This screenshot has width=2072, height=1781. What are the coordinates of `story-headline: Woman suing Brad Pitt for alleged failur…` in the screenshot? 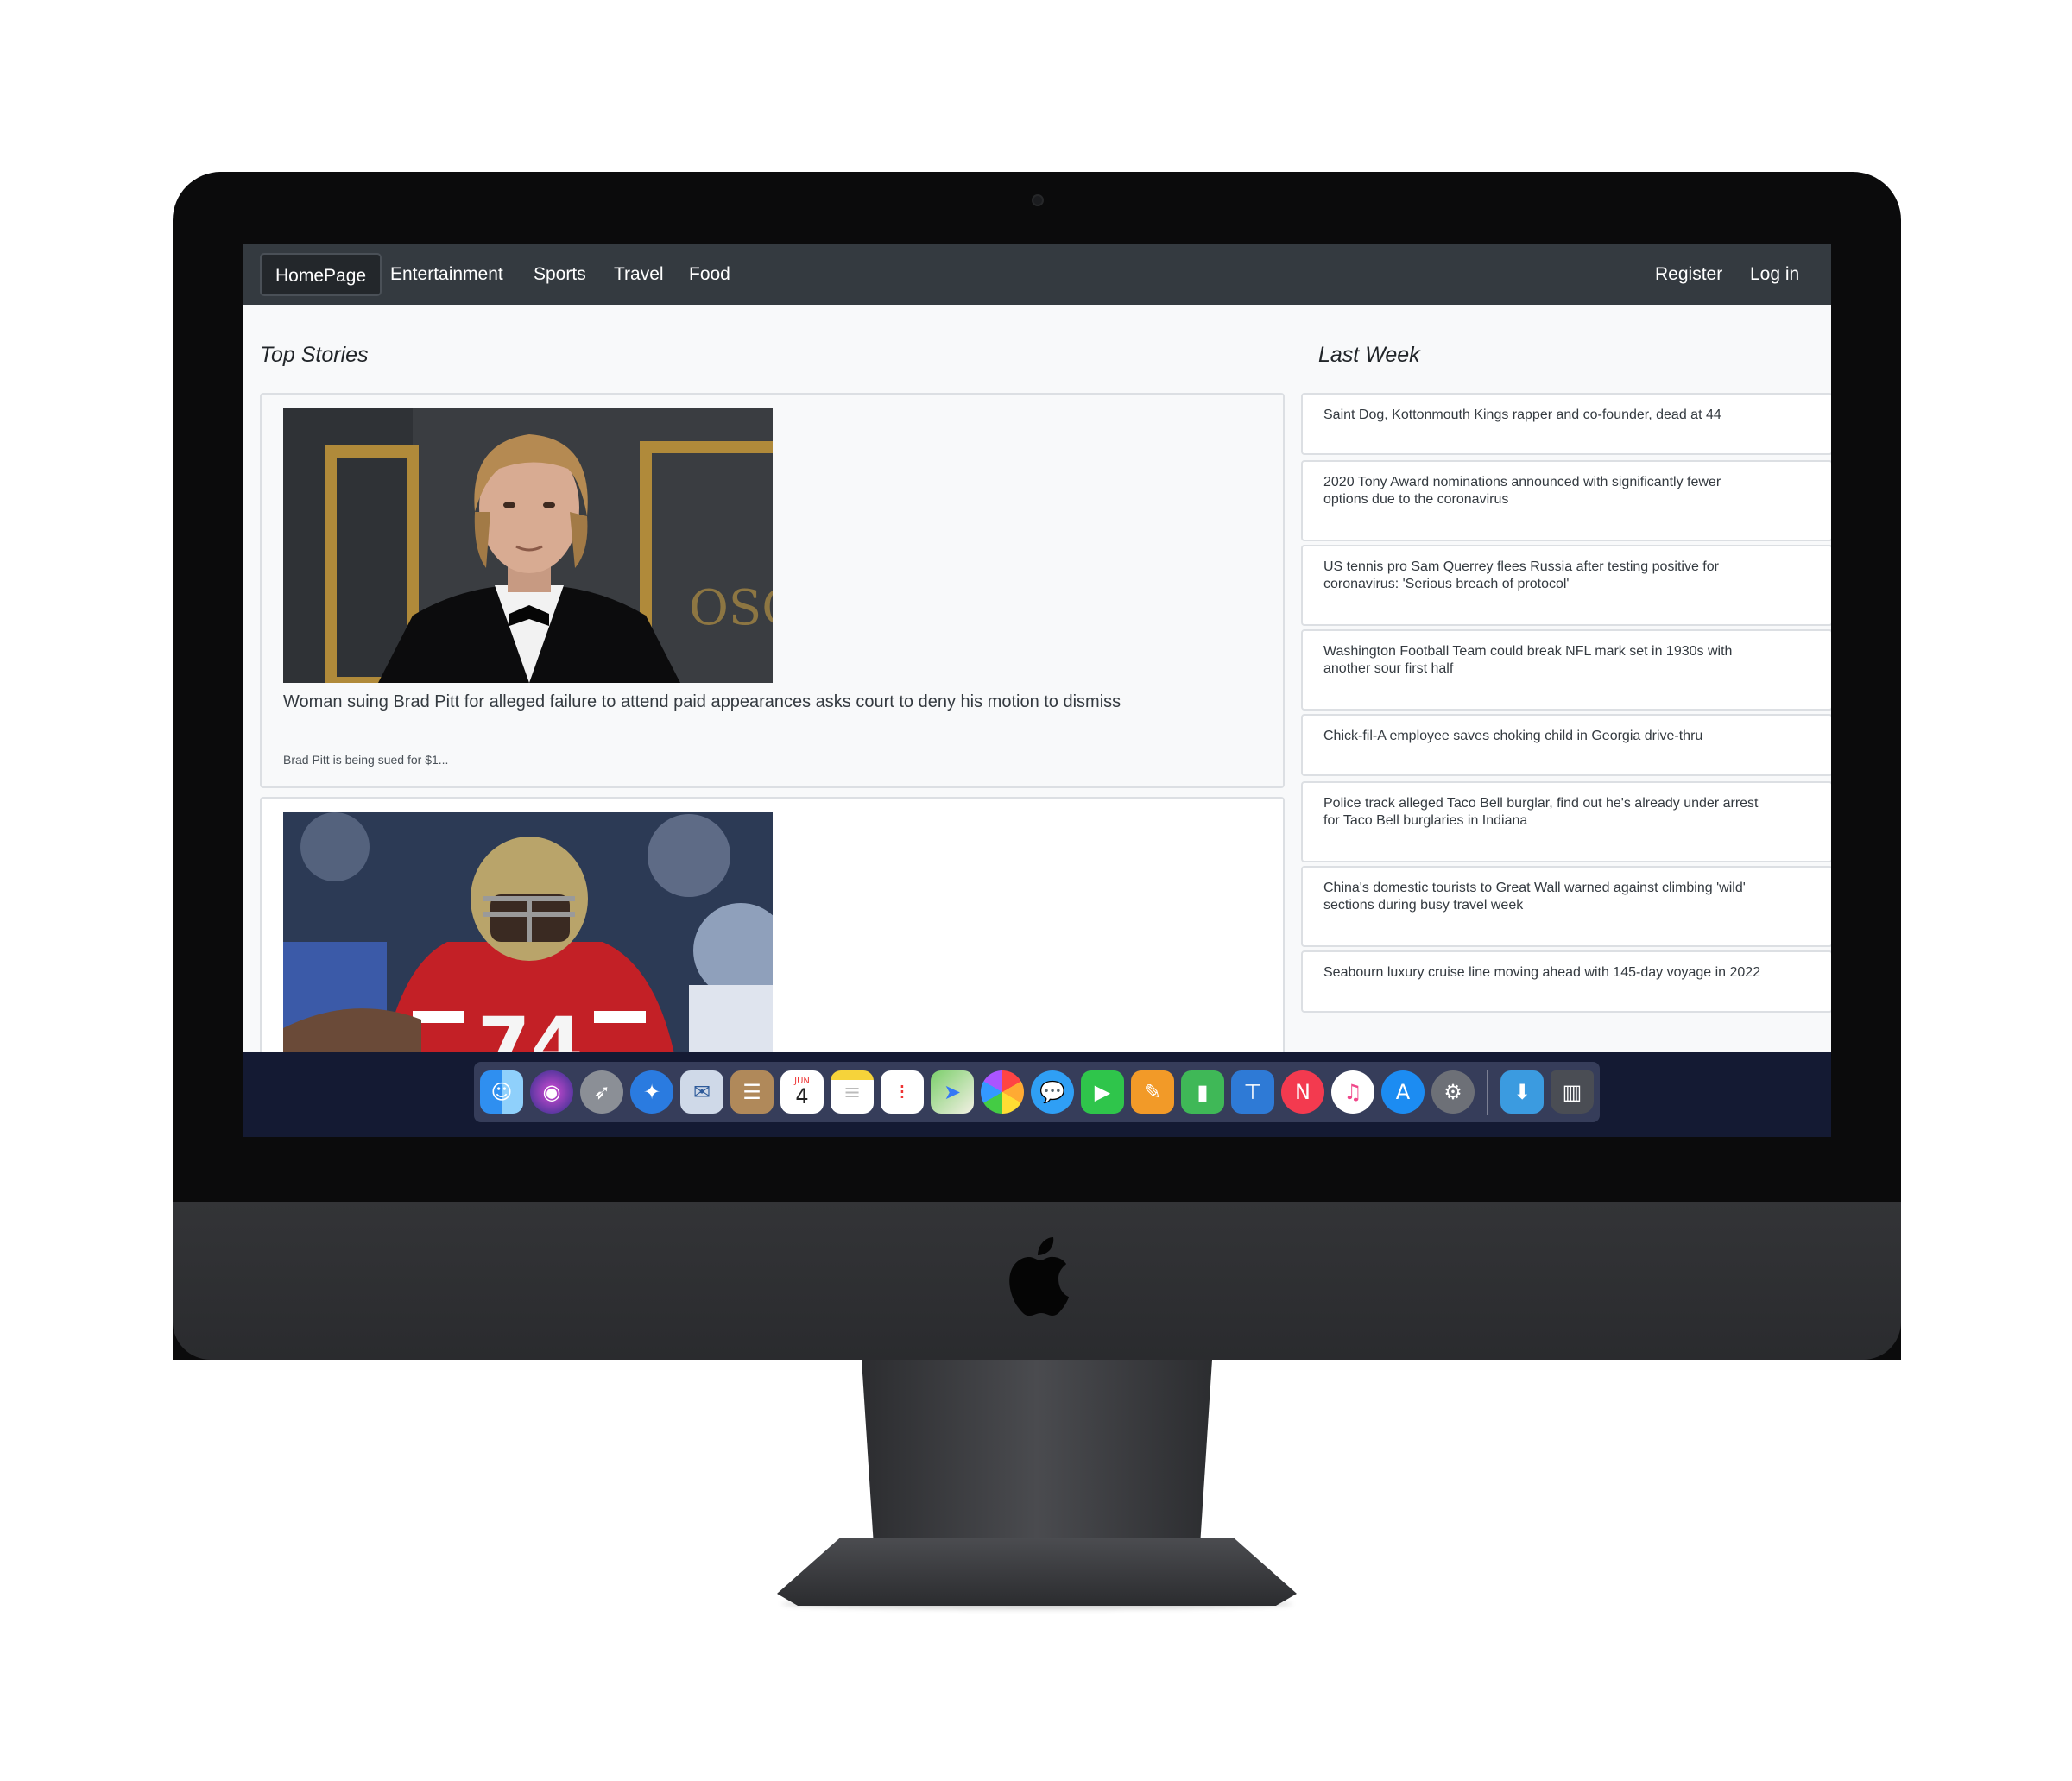 It's located at (702, 702).